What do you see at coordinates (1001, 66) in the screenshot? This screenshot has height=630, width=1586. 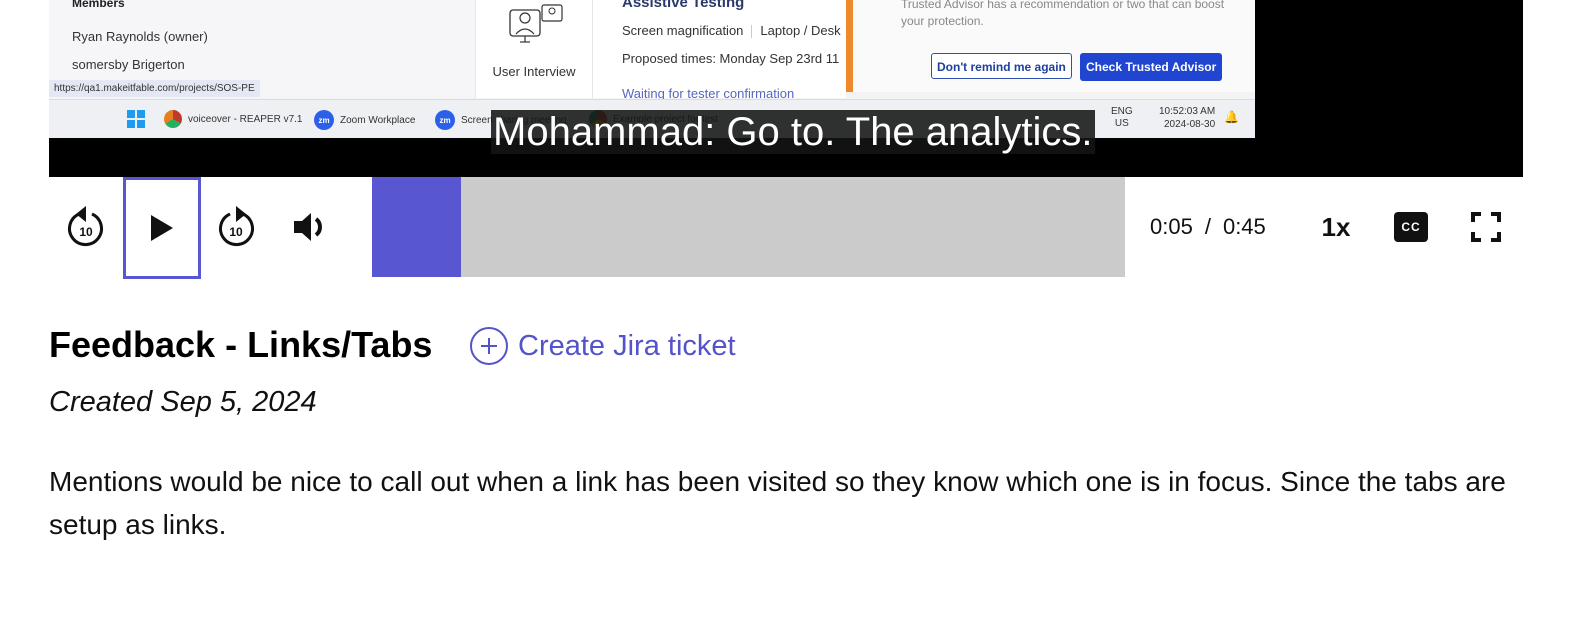 I see `dont-remind-button: Don't remind me again` at bounding box center [1001, 66].